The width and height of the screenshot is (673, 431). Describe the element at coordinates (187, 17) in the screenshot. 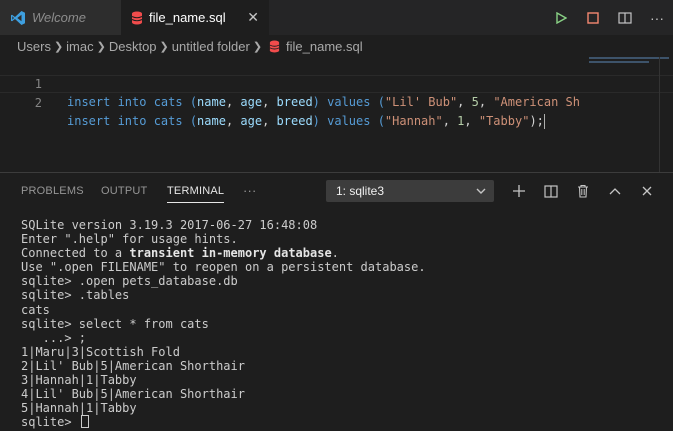

I see `tab-label: file_name.sql` at that location.